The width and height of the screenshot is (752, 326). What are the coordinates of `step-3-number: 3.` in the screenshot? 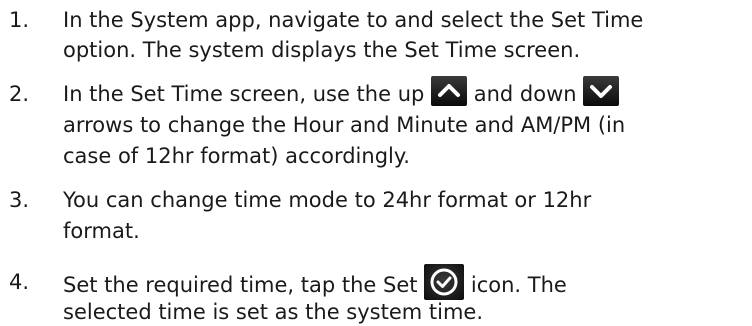 It's located at (19, 200).